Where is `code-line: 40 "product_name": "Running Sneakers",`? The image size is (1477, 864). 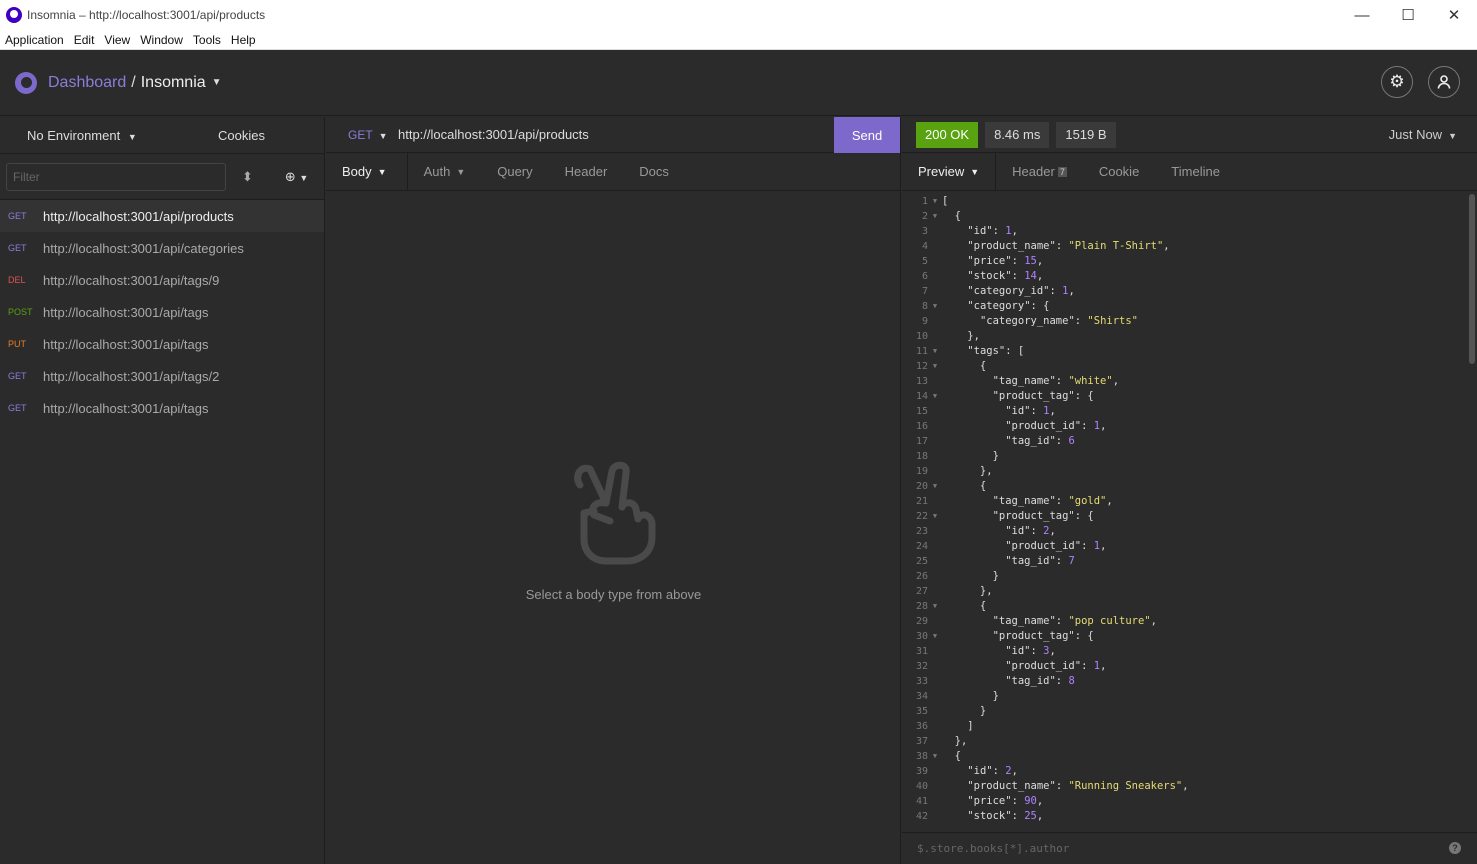
code-line: 40 "product_name": "Running Sneakers", is located at coordinates (1185, 786).